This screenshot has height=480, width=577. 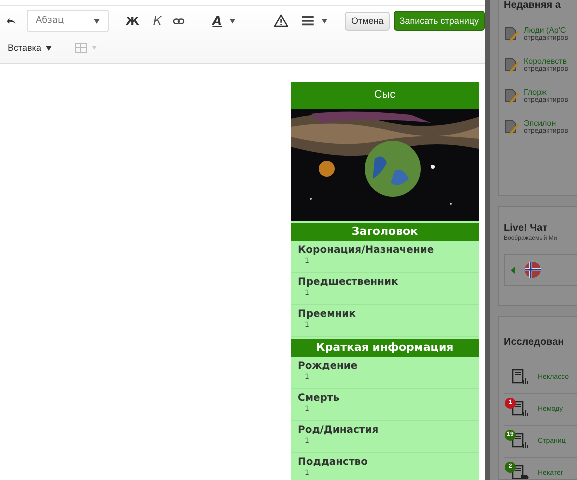 What do you see at coordinates (521, 471) in the screenshot?
I see `report-tag-icon` at bounding box center [521, 471].